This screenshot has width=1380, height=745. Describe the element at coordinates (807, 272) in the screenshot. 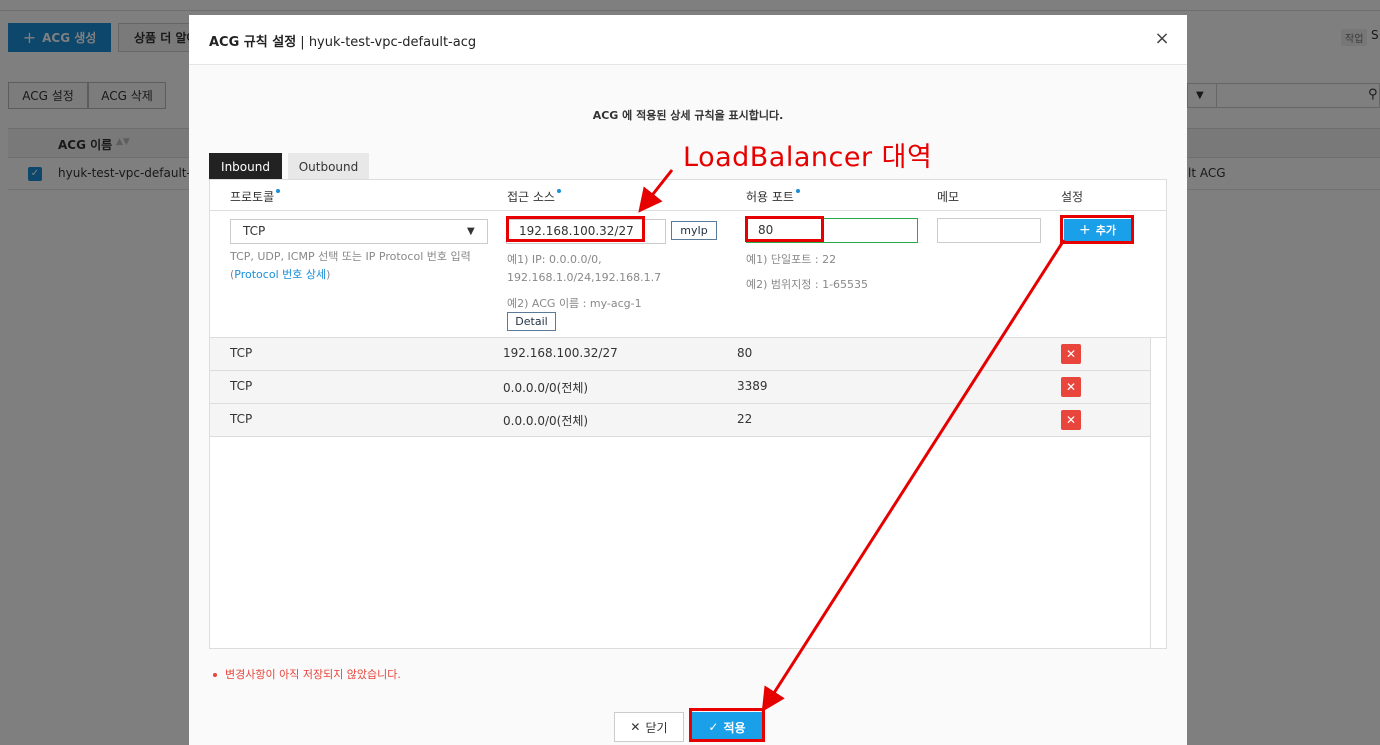

I see `port-help: 예1) 단일포트 : 22 예2) 범위지정 : 1-65535` at that location.